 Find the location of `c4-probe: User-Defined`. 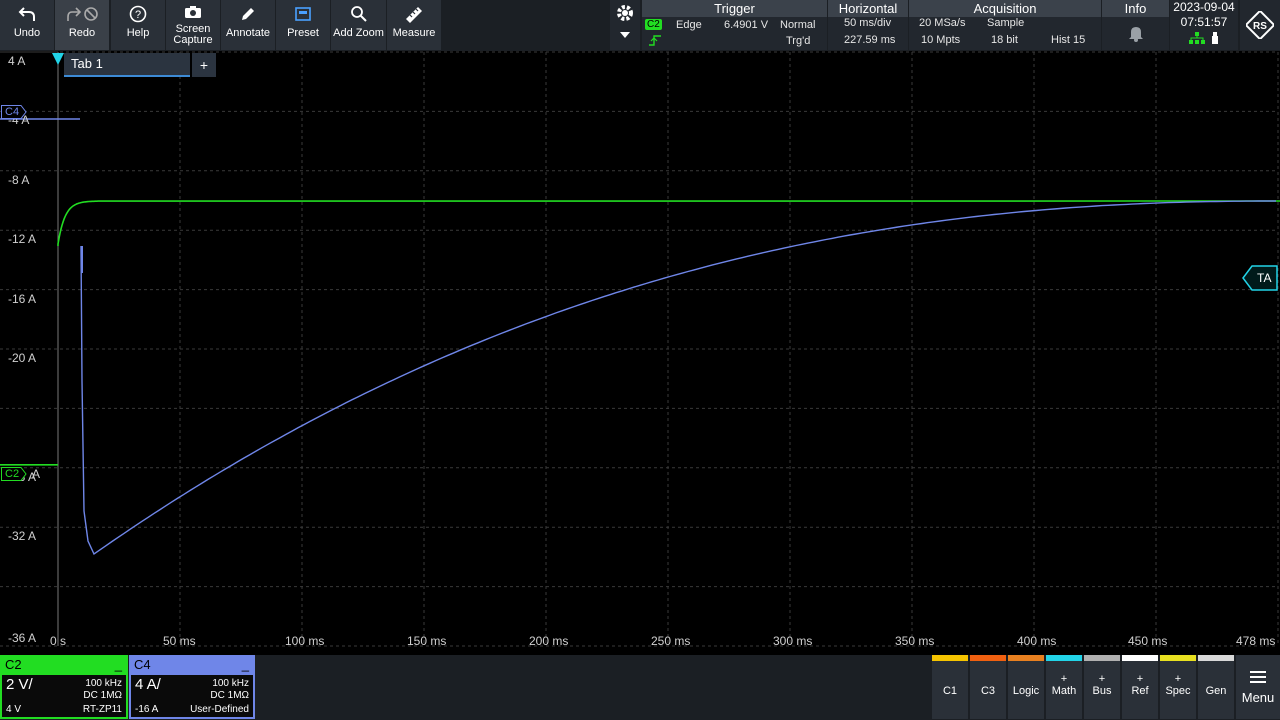

c4-probe: User-Defined is located at coordinates (219, 709).